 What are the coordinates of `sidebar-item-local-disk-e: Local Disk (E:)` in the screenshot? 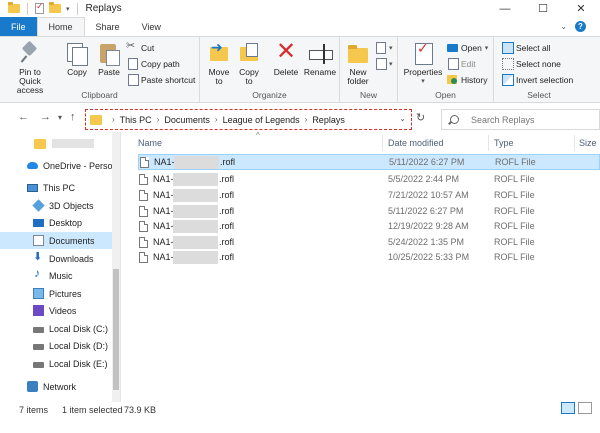 It's located at (56, 363).